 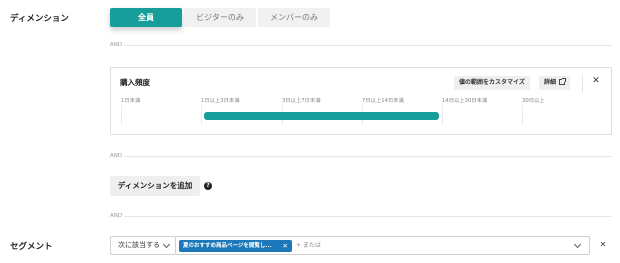 What do you see at coordinates (383, 245) in the screenshot?
I see `segment-input: 夏のおすすめ商品ページを閲覧し... ✕ + または` at bounding box center [383, 245].